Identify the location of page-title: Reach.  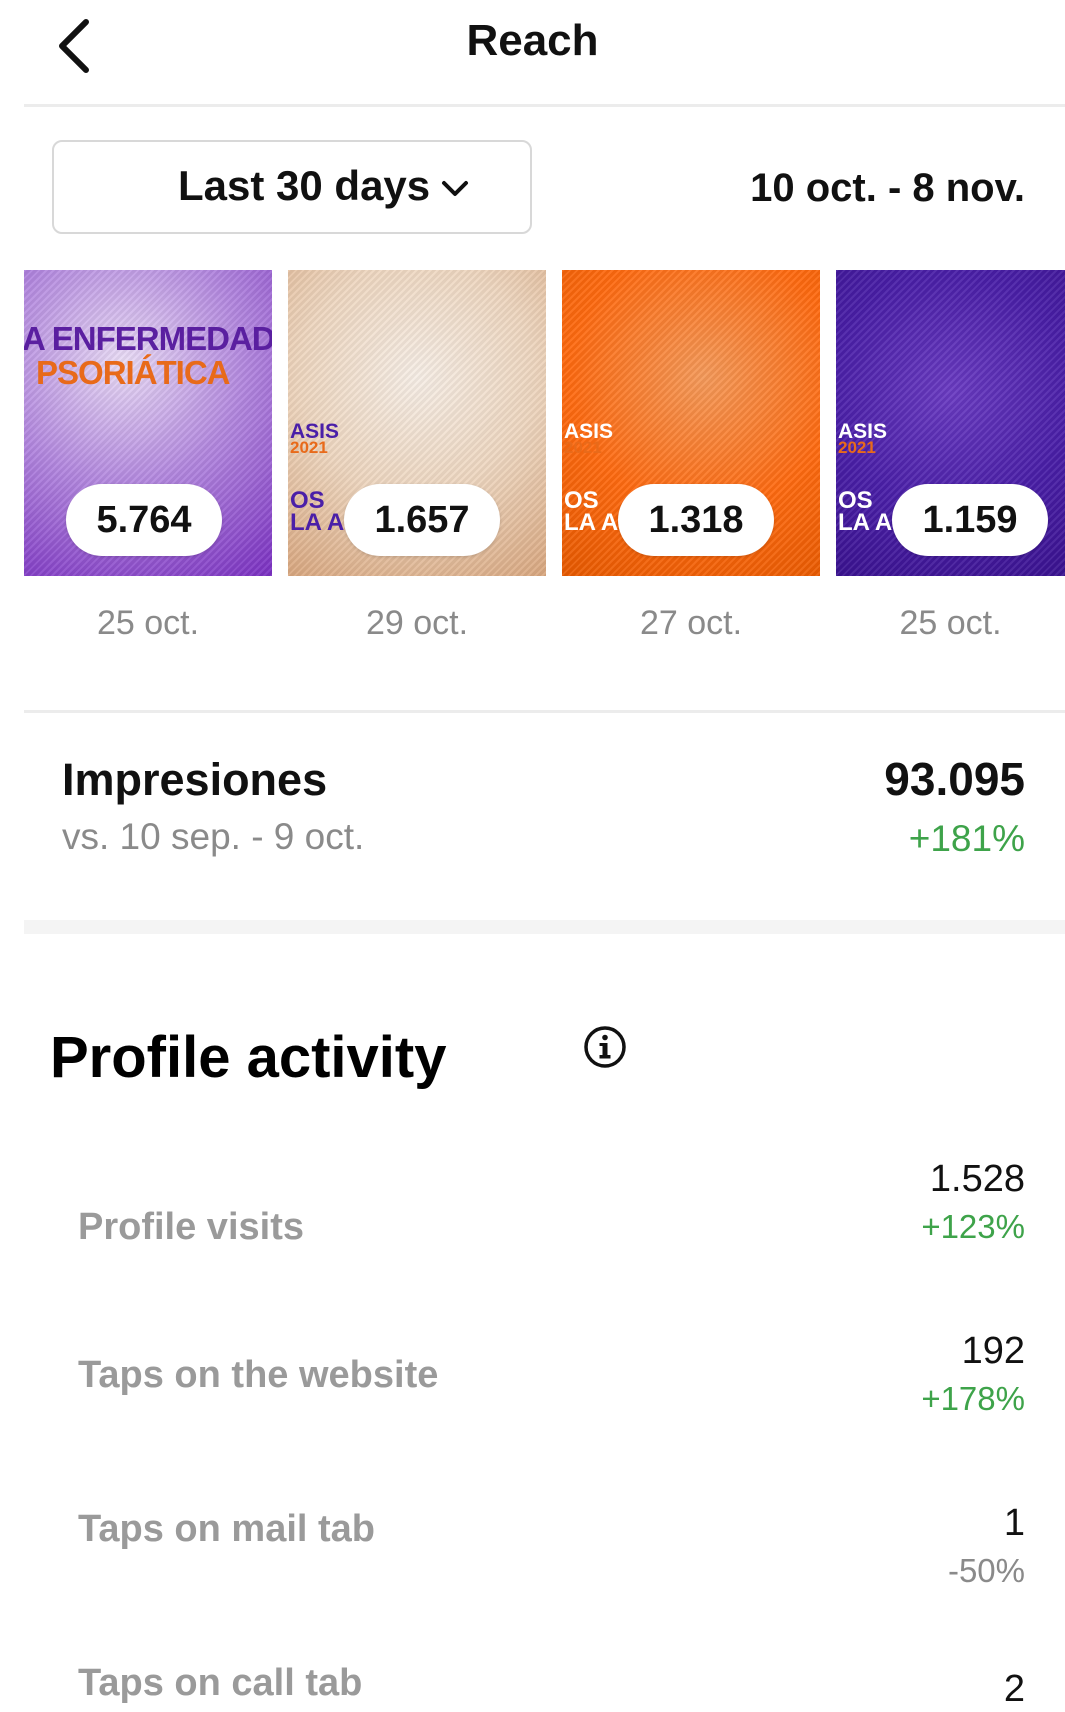
(532, 40).